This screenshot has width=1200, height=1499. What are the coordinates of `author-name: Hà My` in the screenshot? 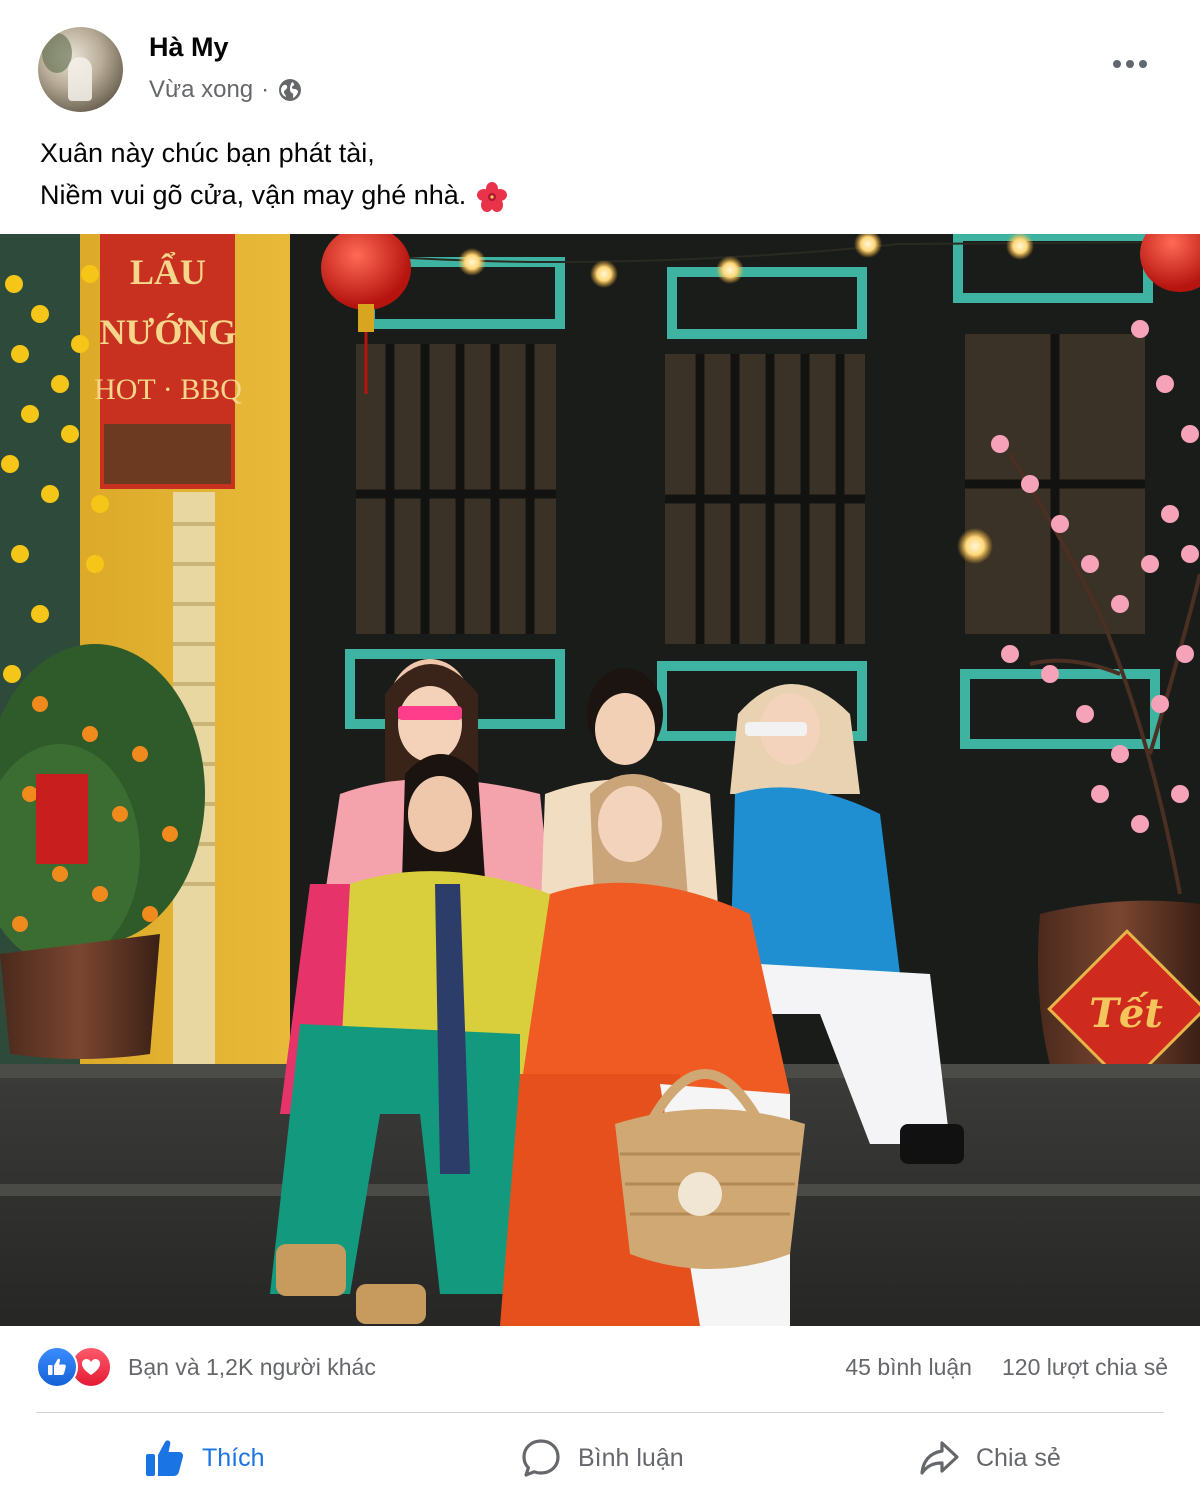 It's located at (189, 47).